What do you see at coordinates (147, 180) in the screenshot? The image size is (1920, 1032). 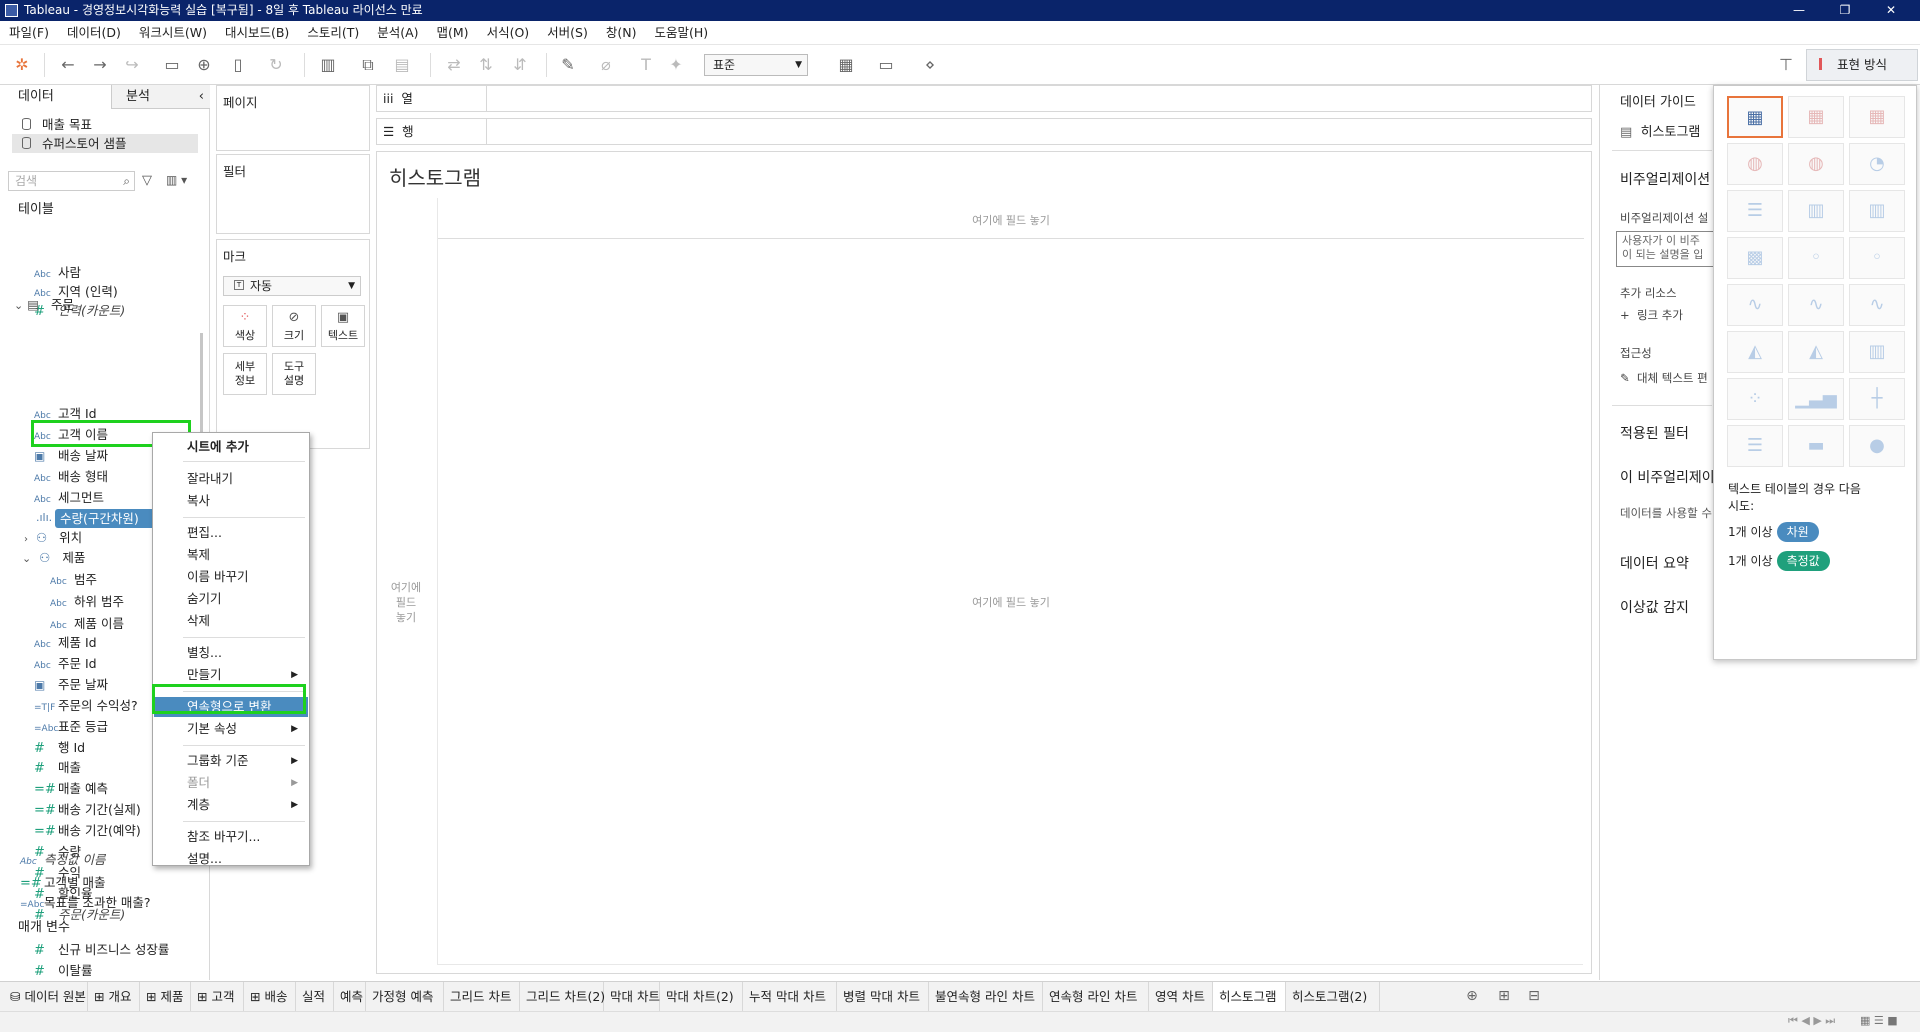 I see `filter-icon: ▽` at bounding box center [147, 180].